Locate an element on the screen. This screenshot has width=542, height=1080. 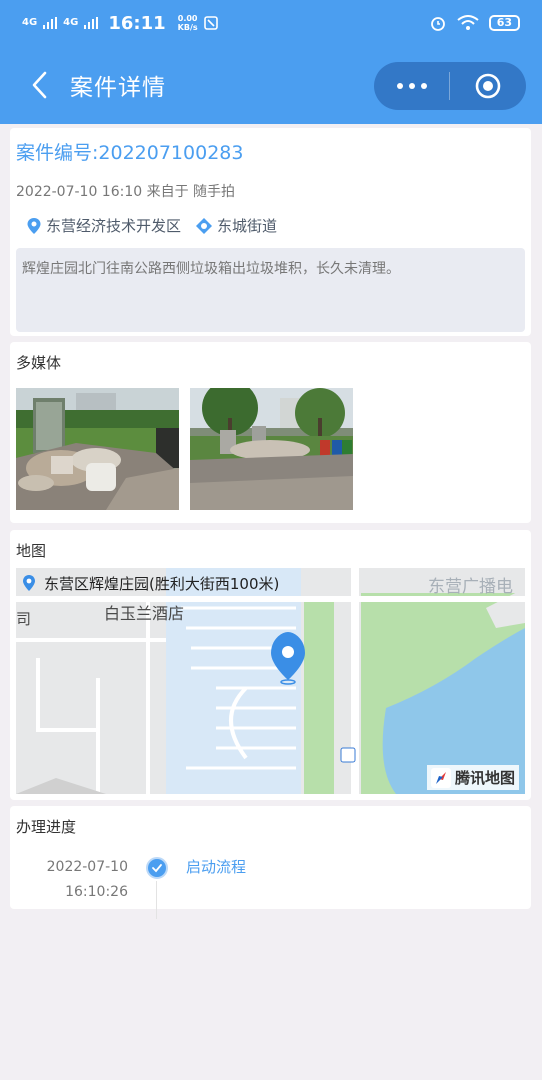
alarm-icon is located at coordinates (437, 24).